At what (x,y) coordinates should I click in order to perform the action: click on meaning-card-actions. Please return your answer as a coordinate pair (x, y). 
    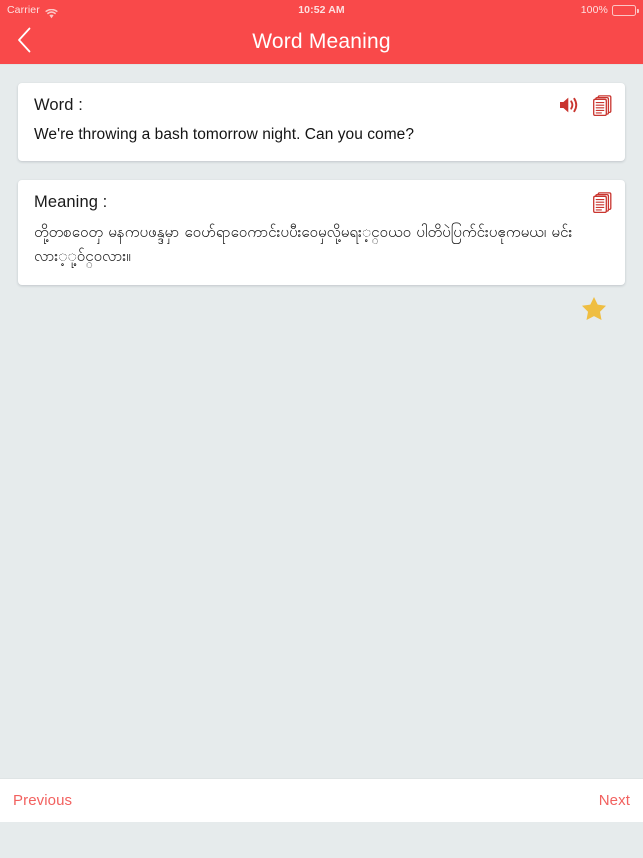
    Looking at the image, I should click on (602, 203).